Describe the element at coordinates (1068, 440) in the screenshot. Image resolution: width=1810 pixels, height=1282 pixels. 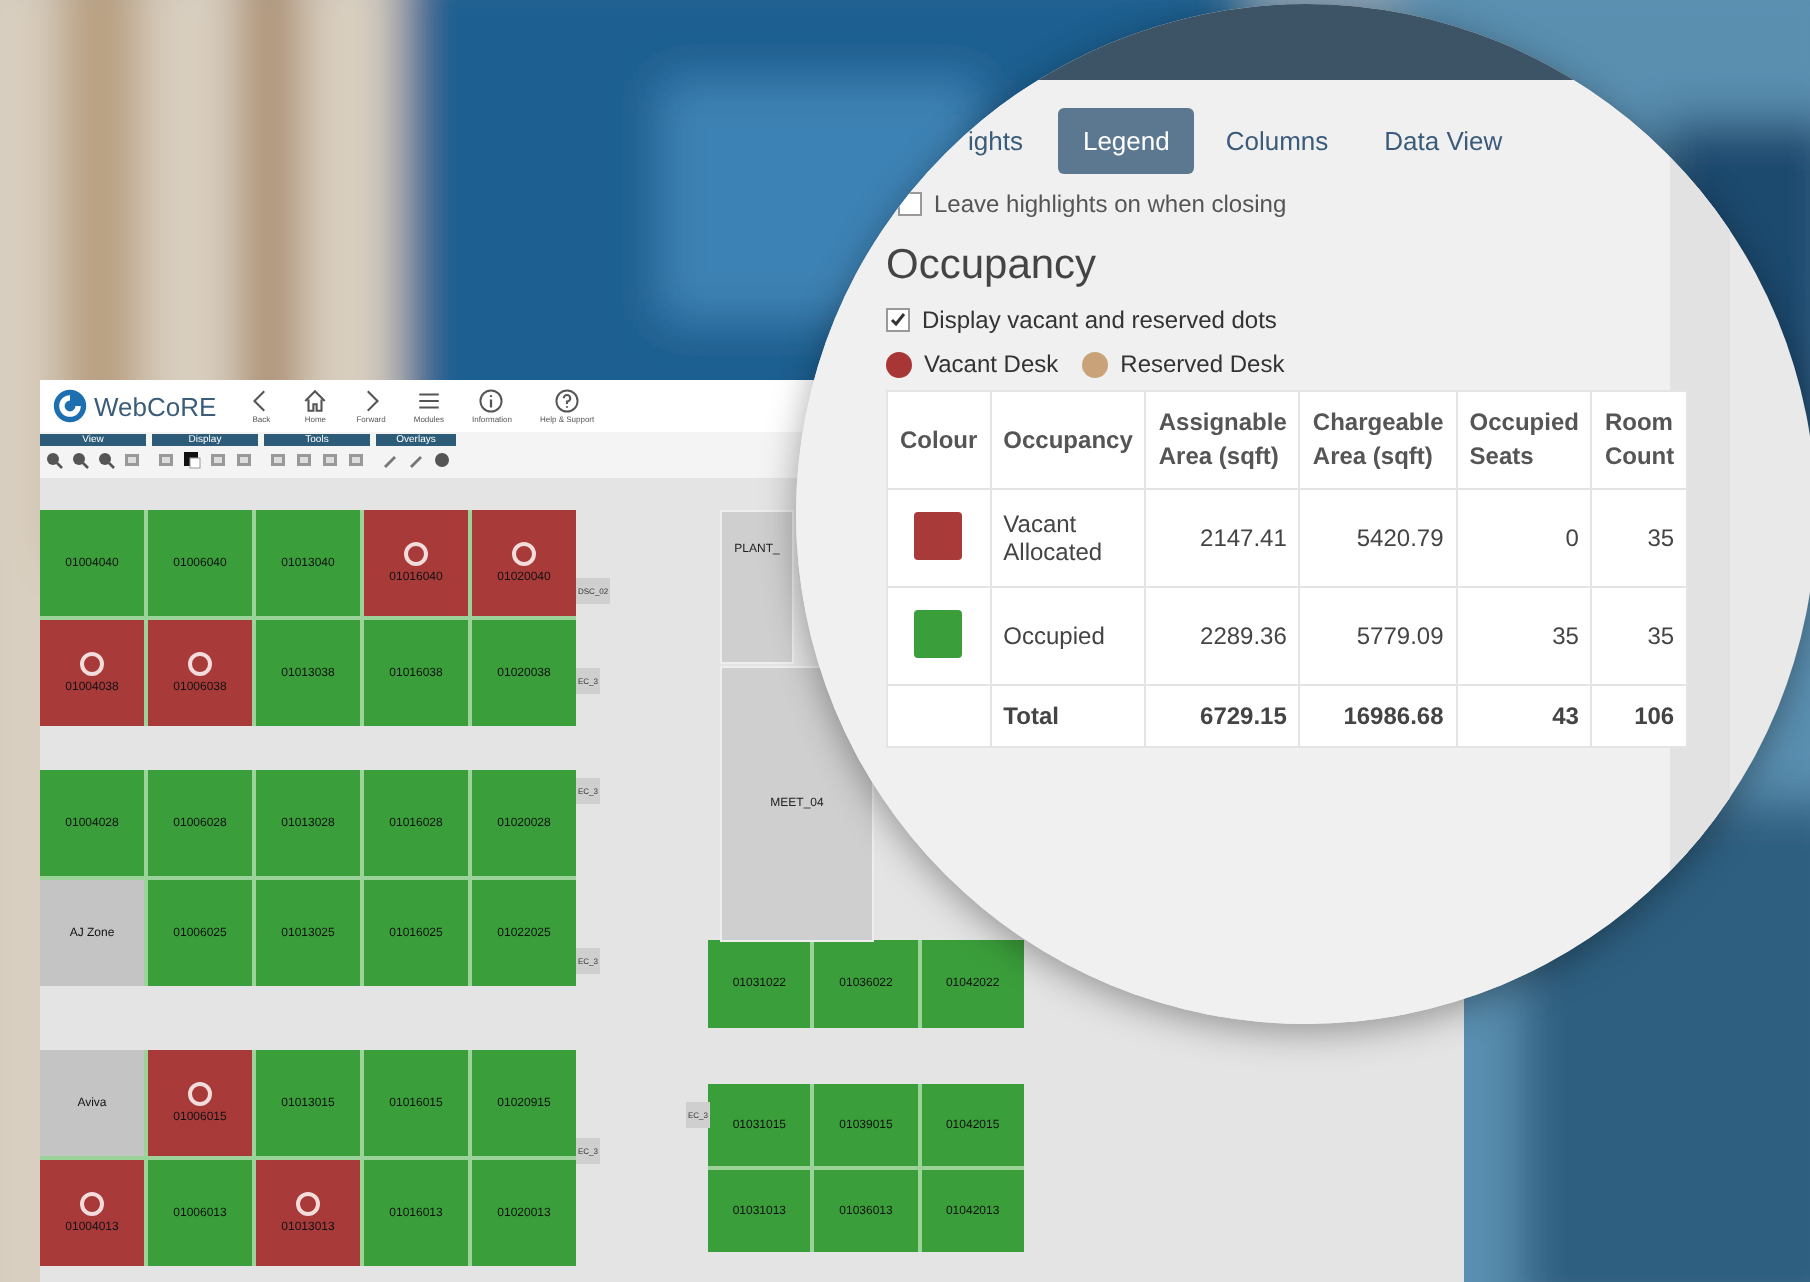
I see `column-header: Occupancy` at that location.